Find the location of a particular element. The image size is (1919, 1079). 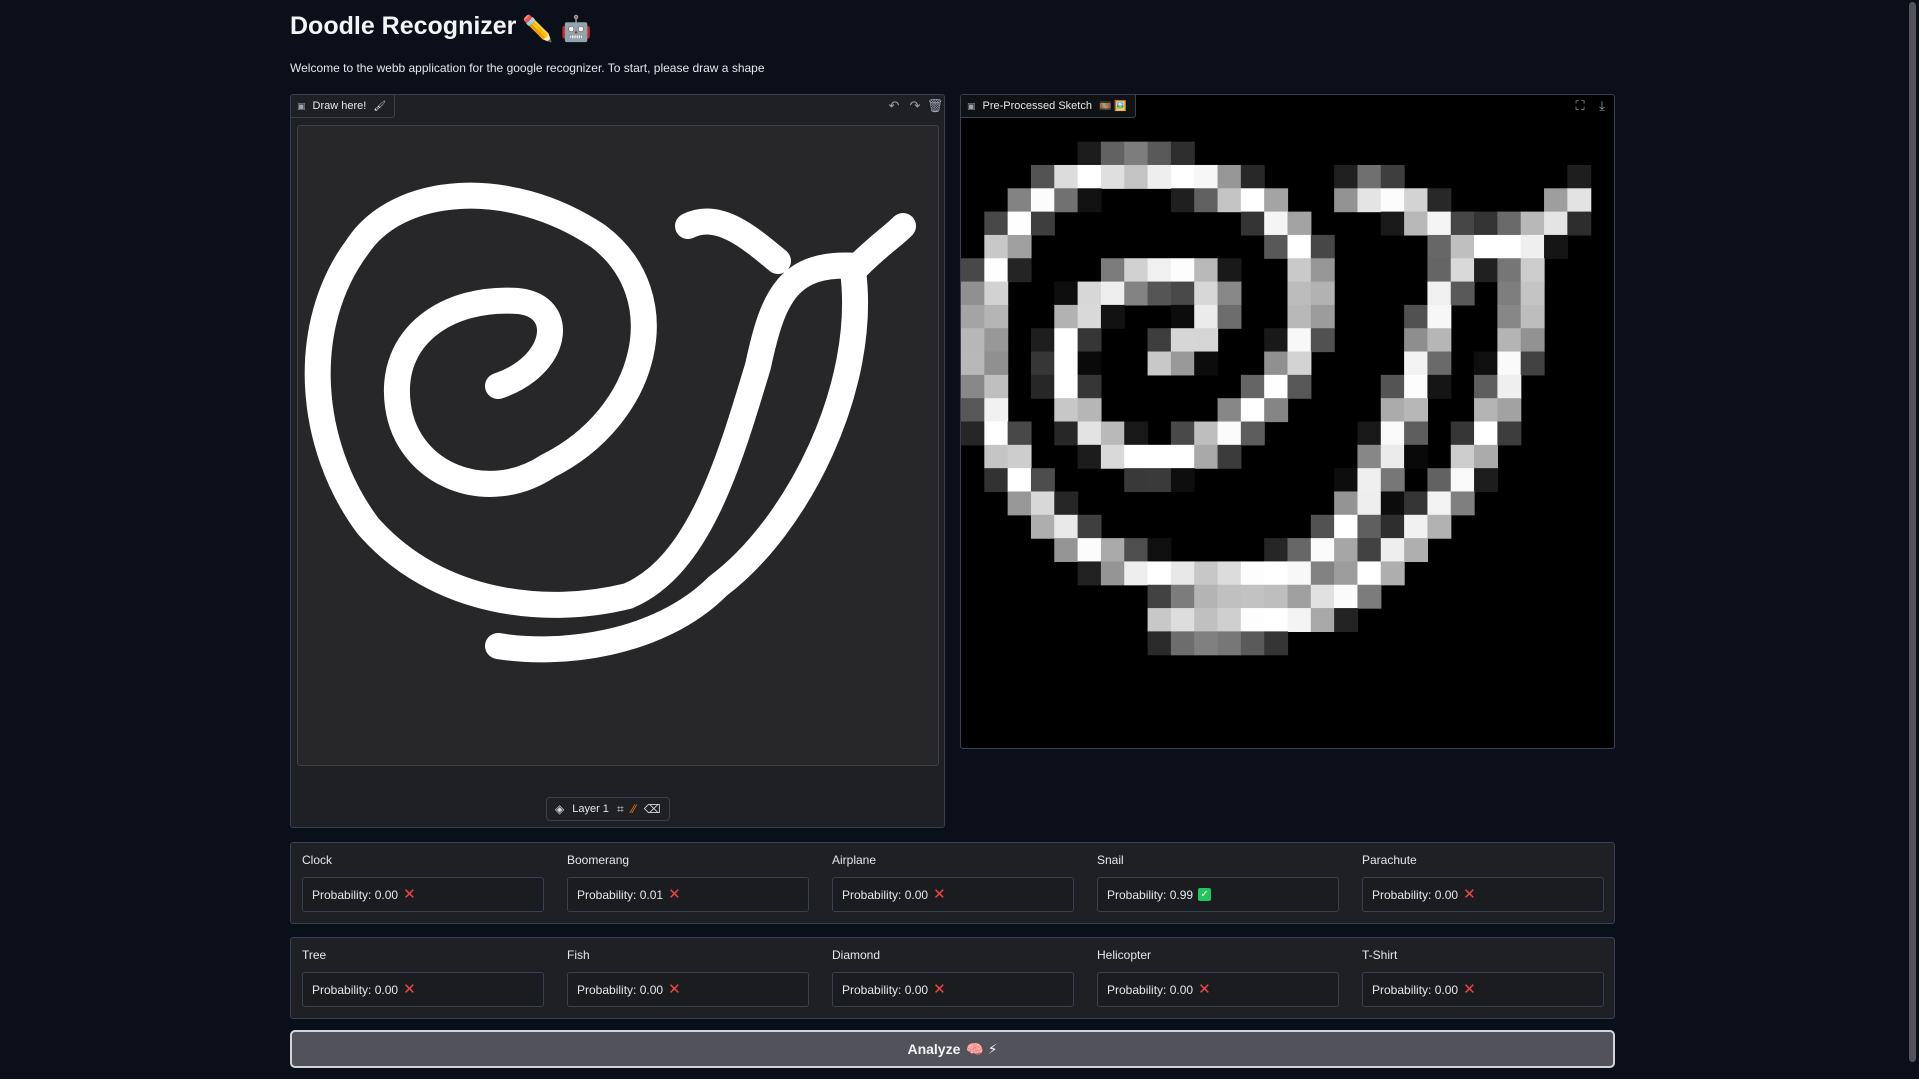

result-label: Diamond is located at coordinates (856, 955).